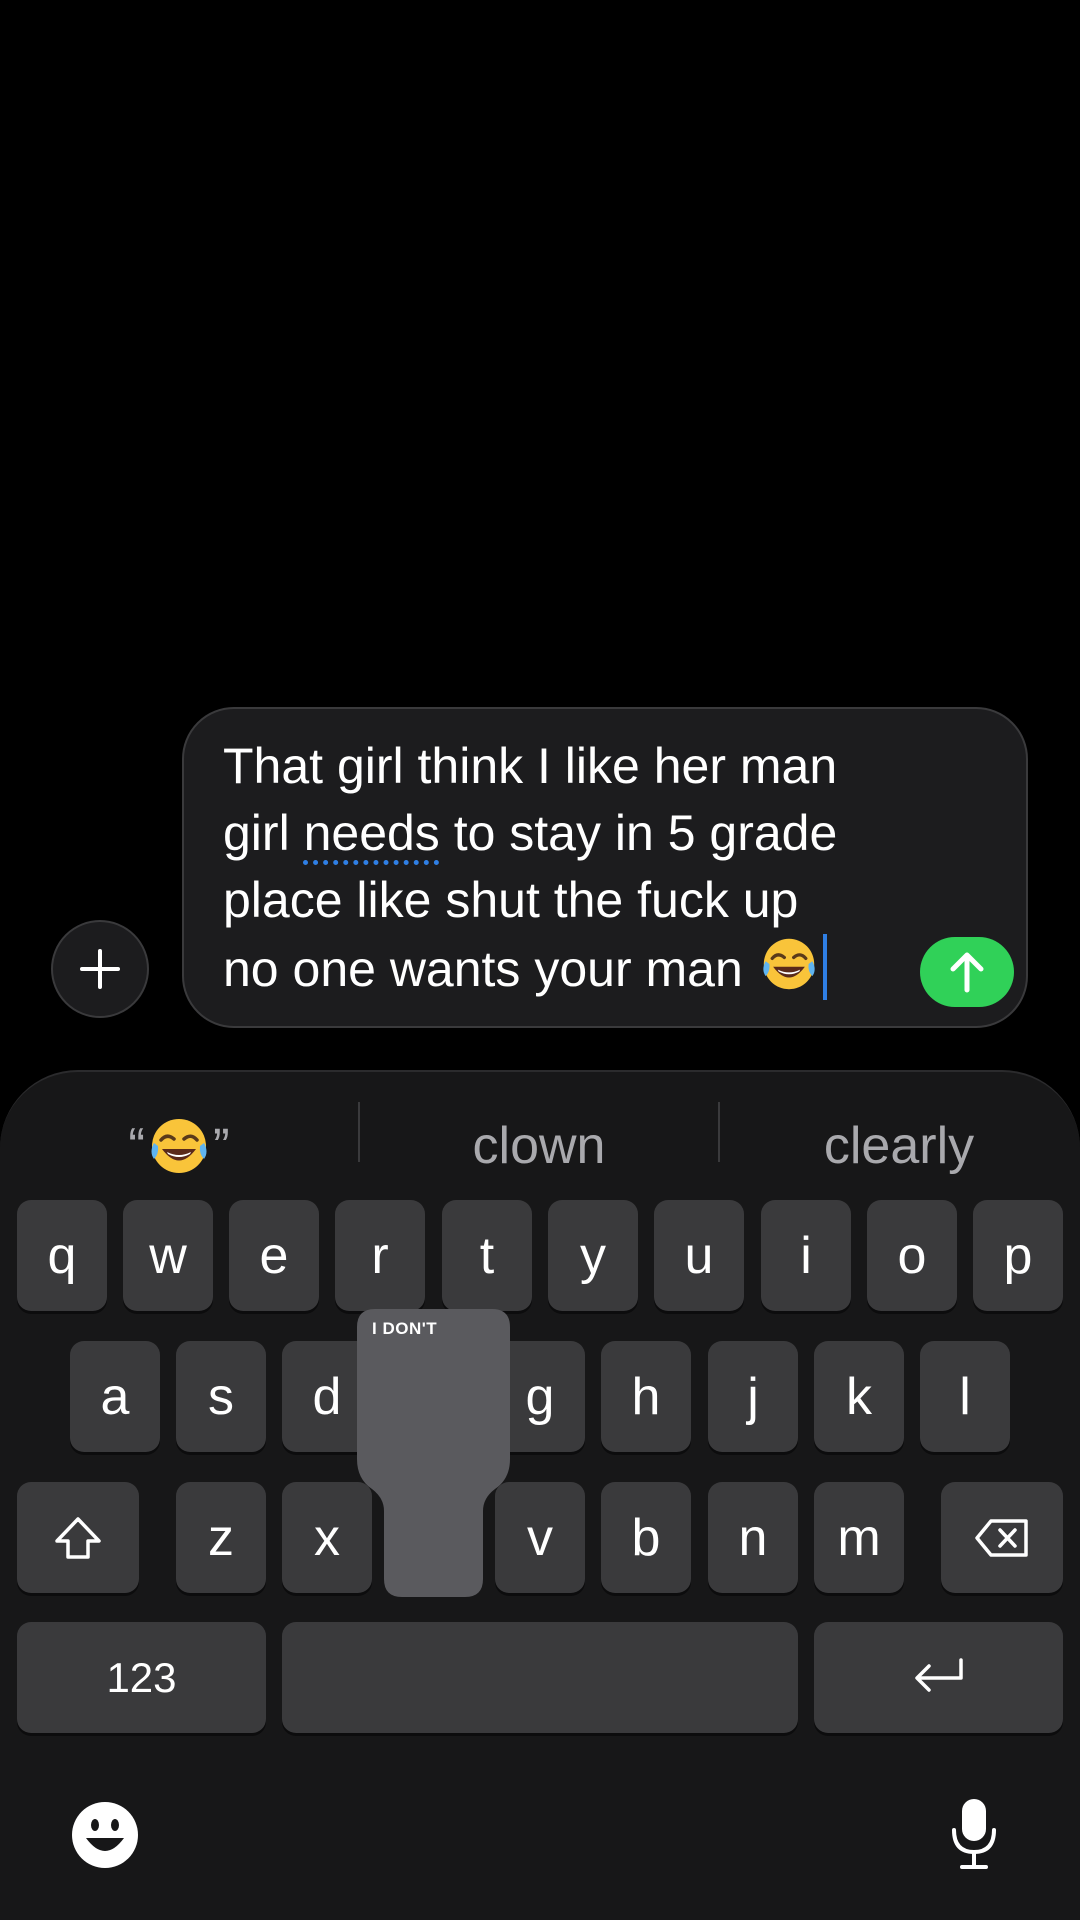 The height and width of the screenshot is (1920, 1080). I want to click on key-label: s, so click(221, 1396).